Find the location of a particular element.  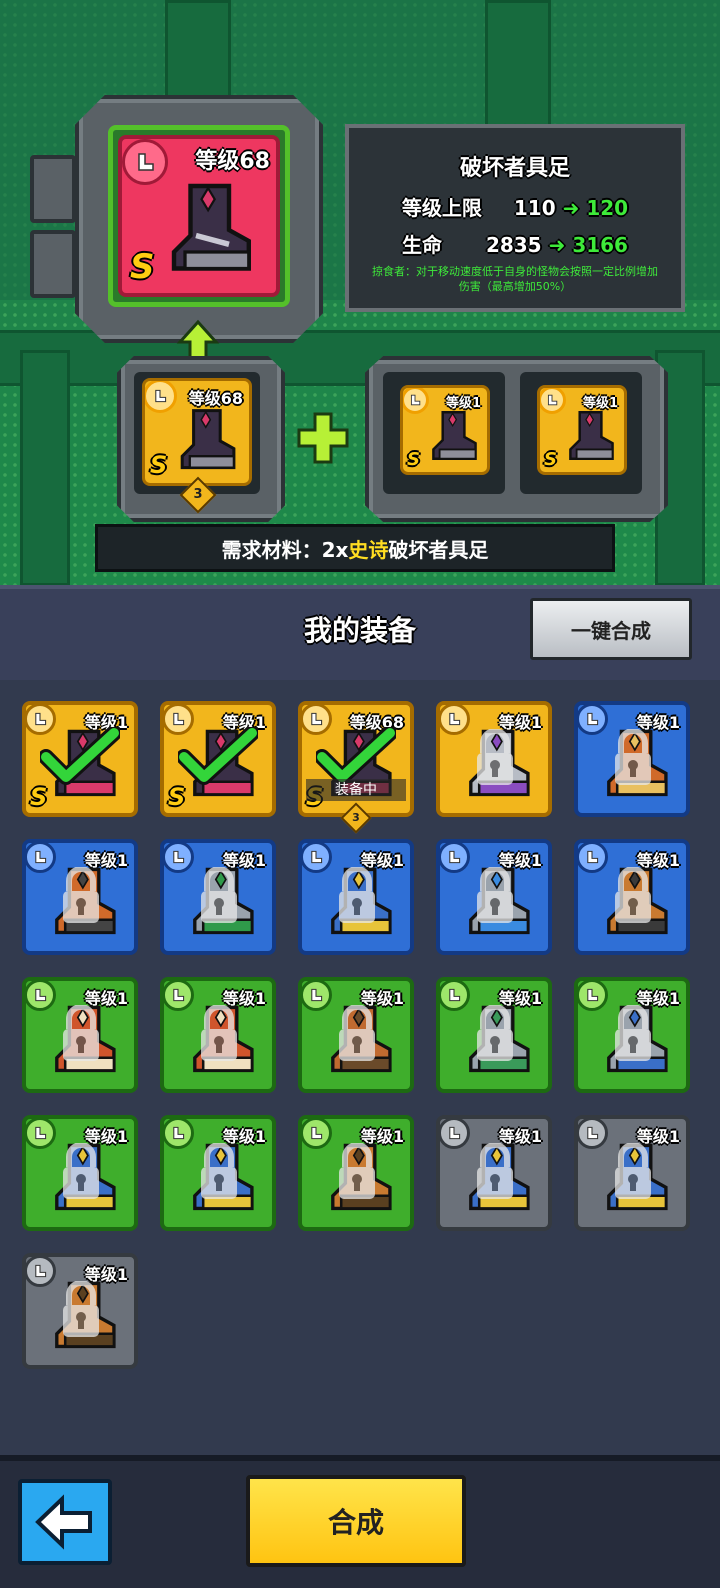

section-title: 我的装备 is located at coordinates (359, 630).